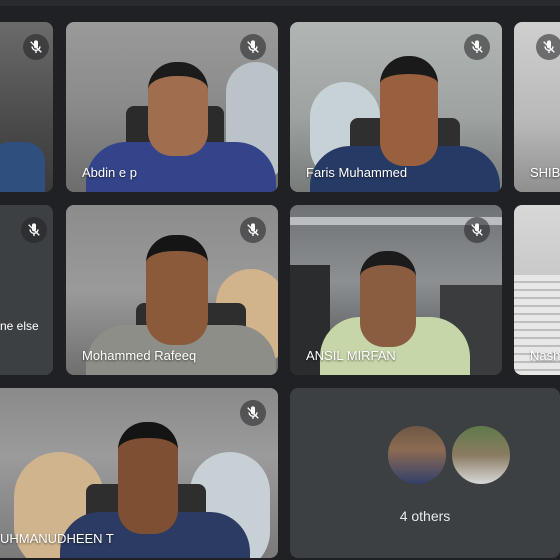  I want to click on participant-name: Abdin e p, so click(109, 172).